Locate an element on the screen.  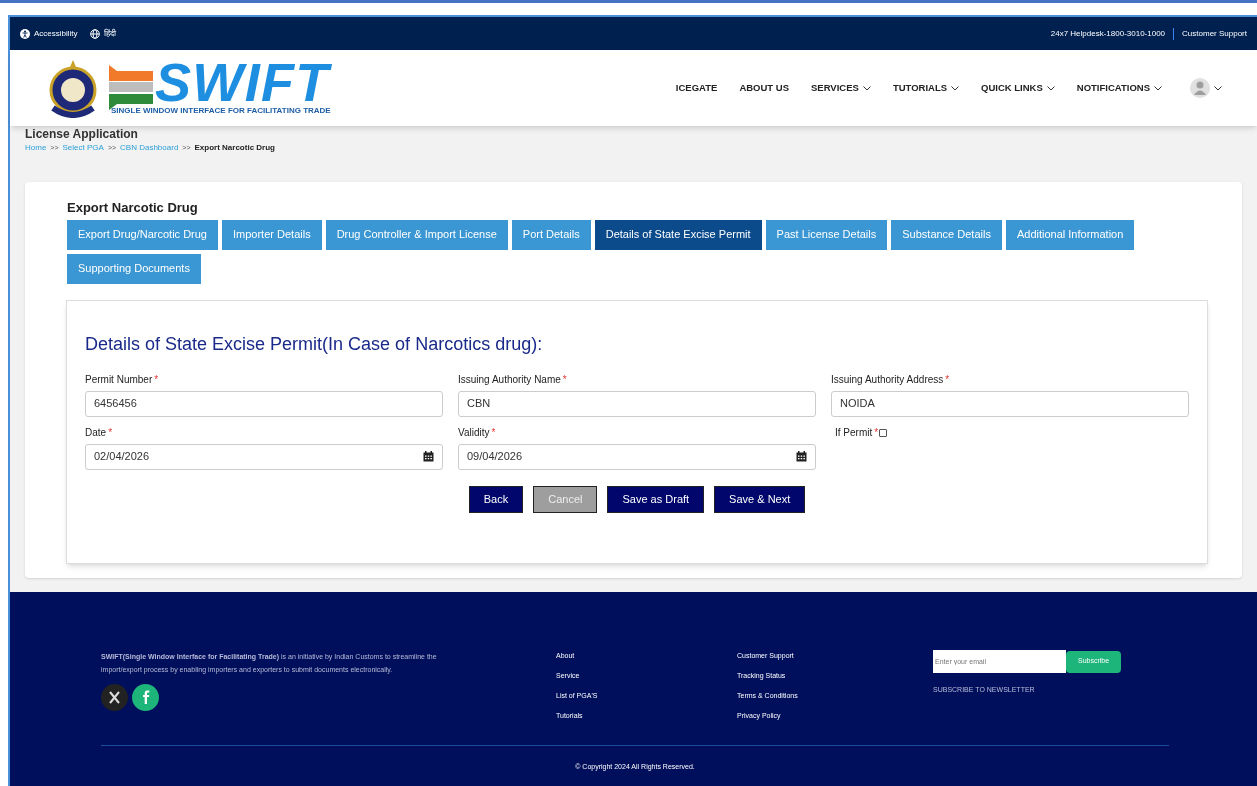
x-social-icon is located at coordinates (114, 697).